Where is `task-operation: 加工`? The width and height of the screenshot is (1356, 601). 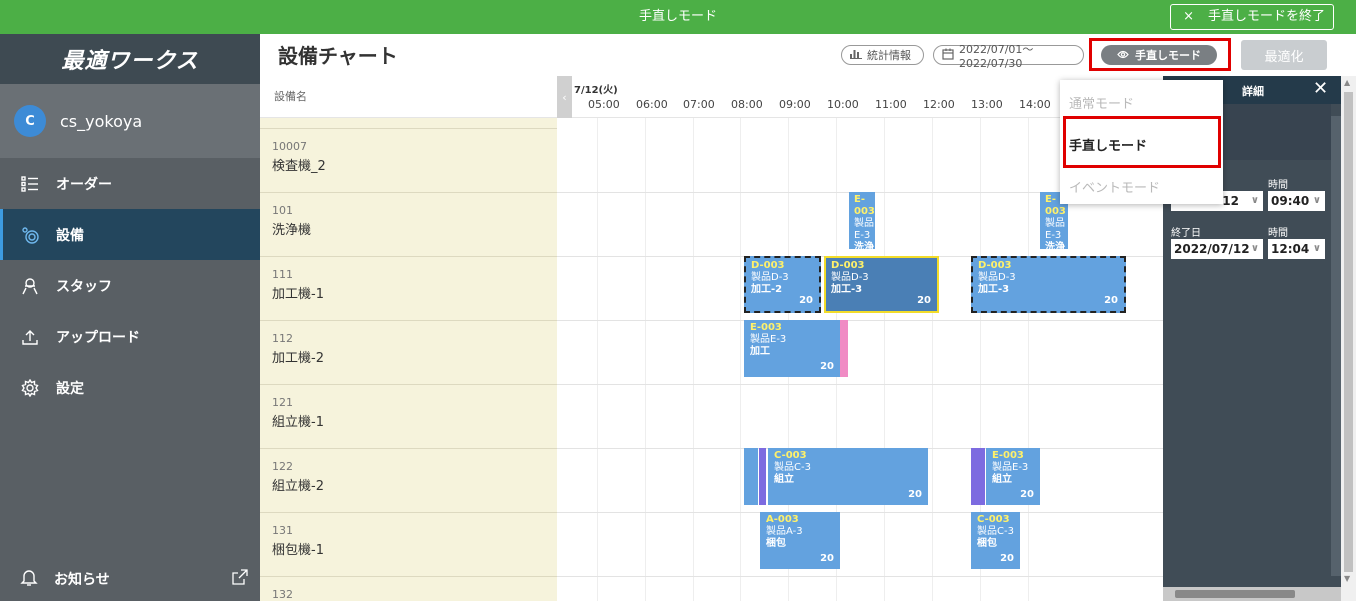
task-operation: 加工 is located at coordinates (760, 351).